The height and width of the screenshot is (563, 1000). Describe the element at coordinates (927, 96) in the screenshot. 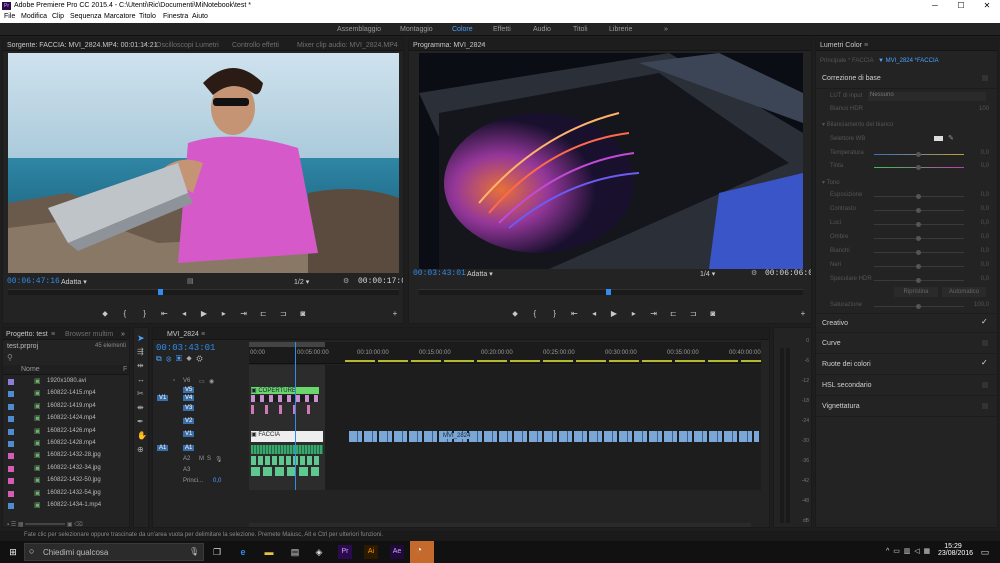

I see `lut-dropdown: Nessuno` at that location.